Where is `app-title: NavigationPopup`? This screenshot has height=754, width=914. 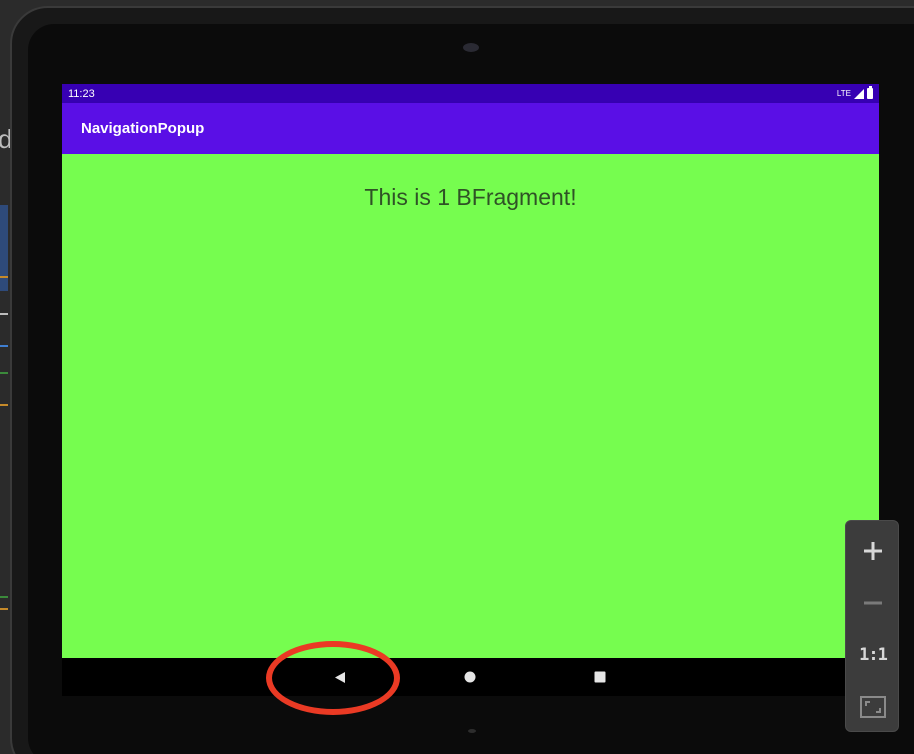
app-title: NavigationPopup is located at coordinates (143, 128).